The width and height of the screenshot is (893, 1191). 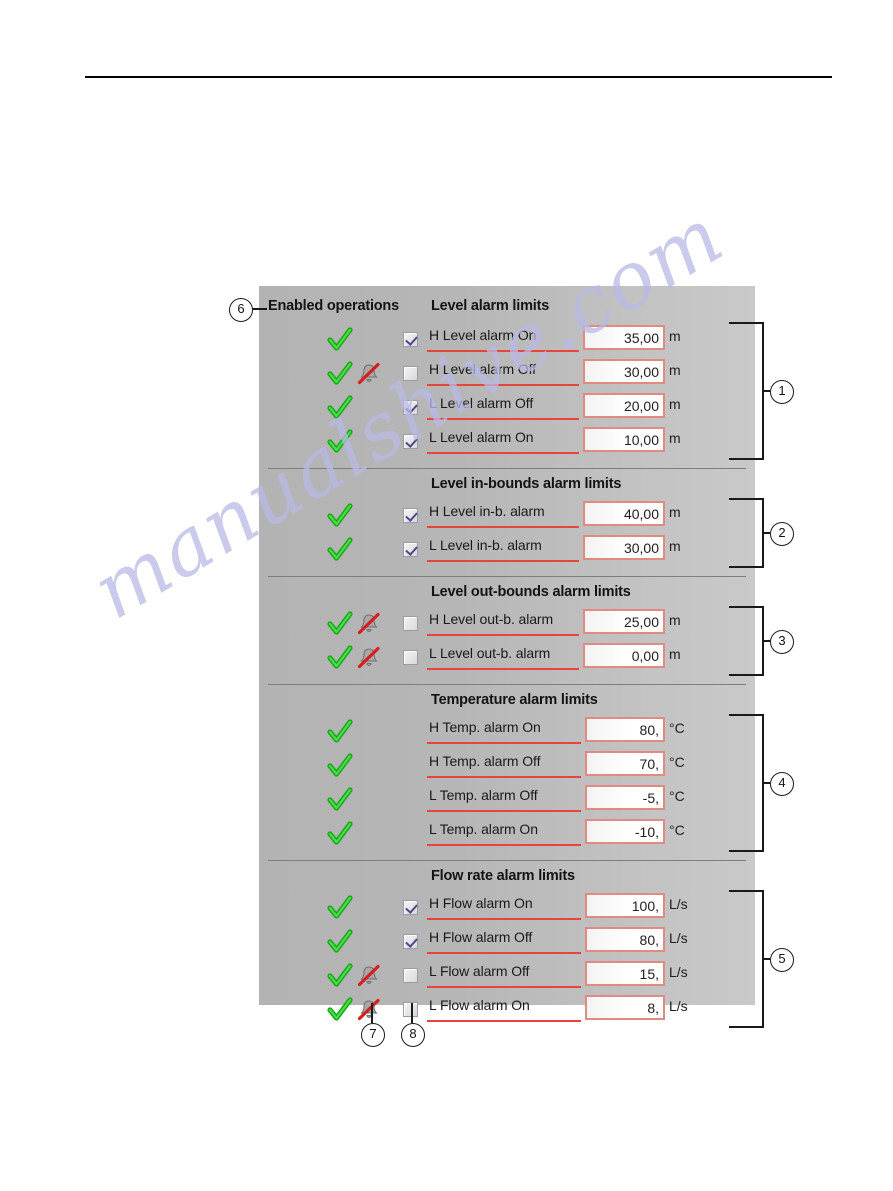 I want to click on callout-7-leader, so click(x=372, y=1013).